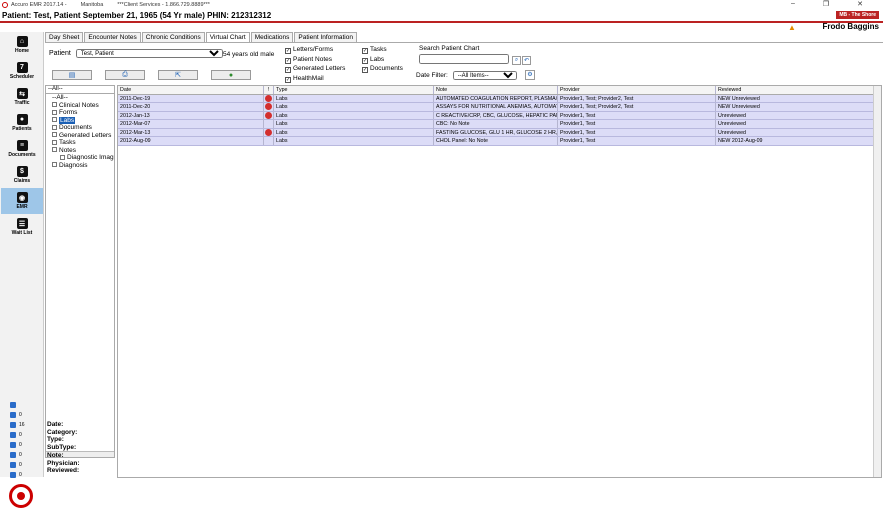  What do you see at coordinates (851, 26) in the screenshot?
I see `current-user: Frodo Baggins` at bounding box center [851, 26].